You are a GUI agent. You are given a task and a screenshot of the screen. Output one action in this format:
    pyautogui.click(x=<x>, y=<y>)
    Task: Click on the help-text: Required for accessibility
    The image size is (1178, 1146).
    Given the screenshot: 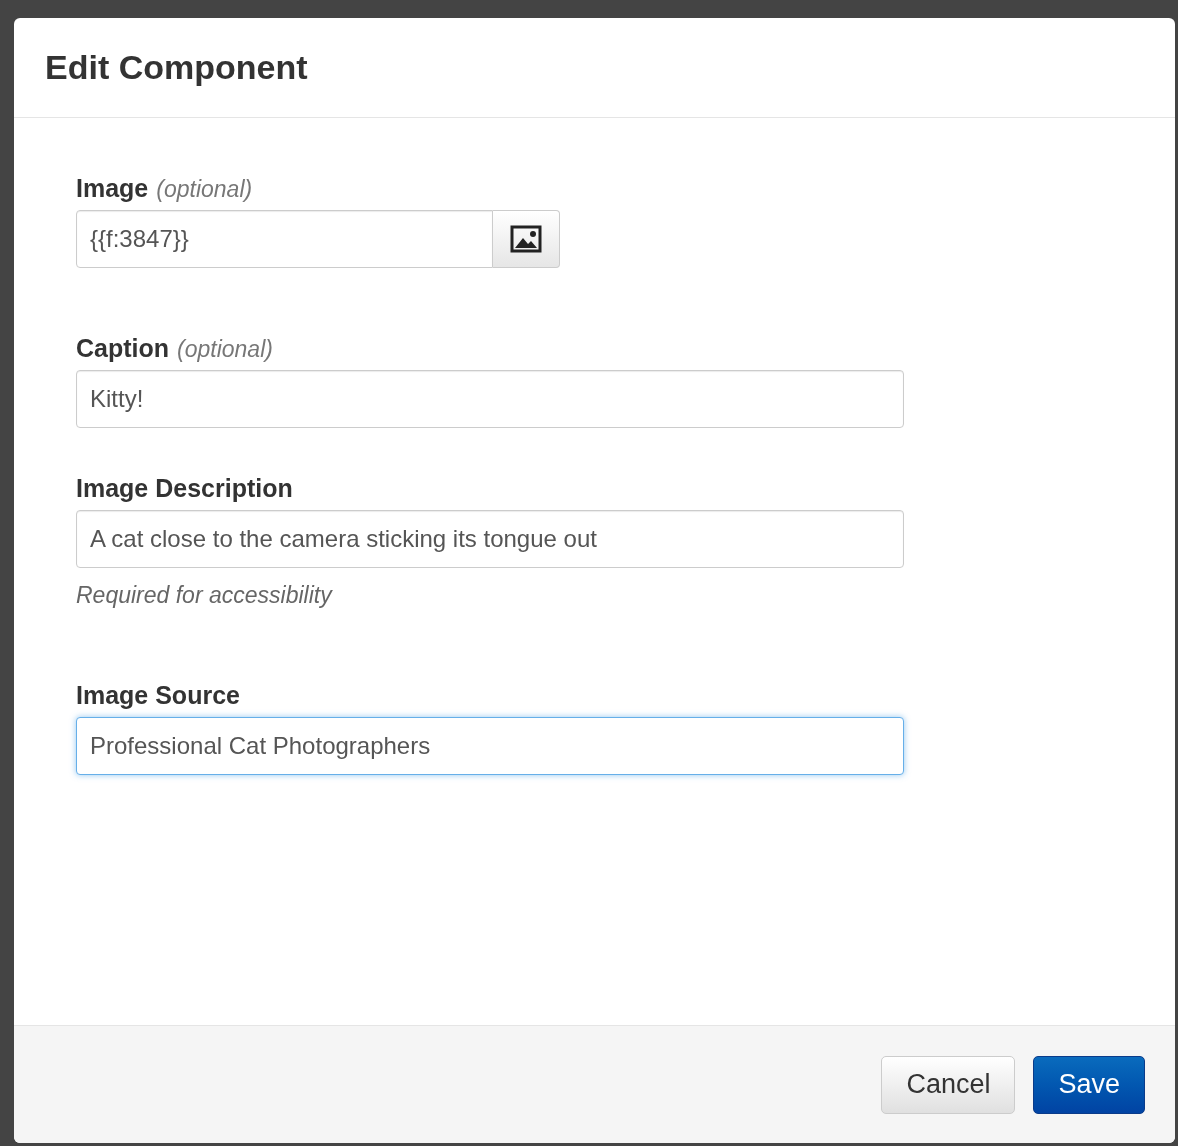 What is the action you would take?
    pyautogui.click(x=205, y=595)
    